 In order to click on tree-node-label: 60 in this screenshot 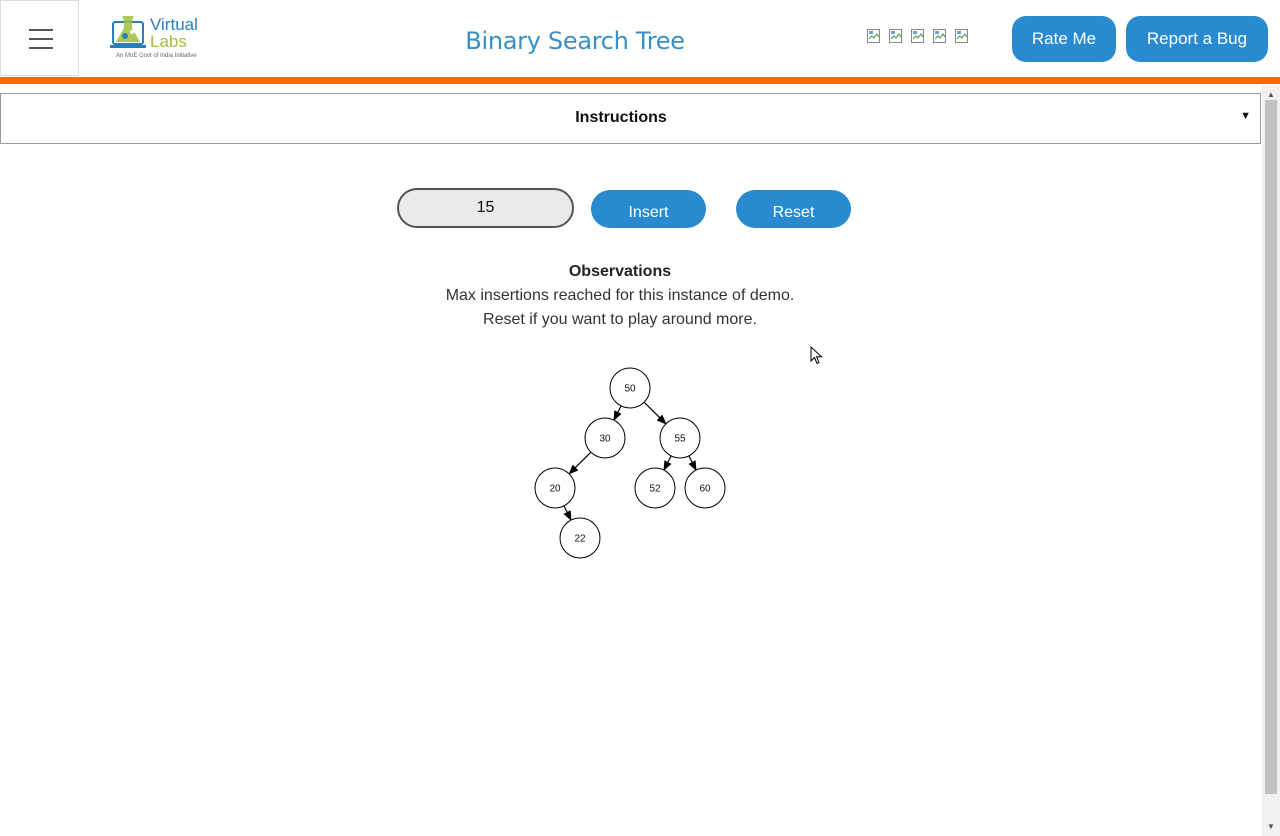, I will do `click(705, 489)`.